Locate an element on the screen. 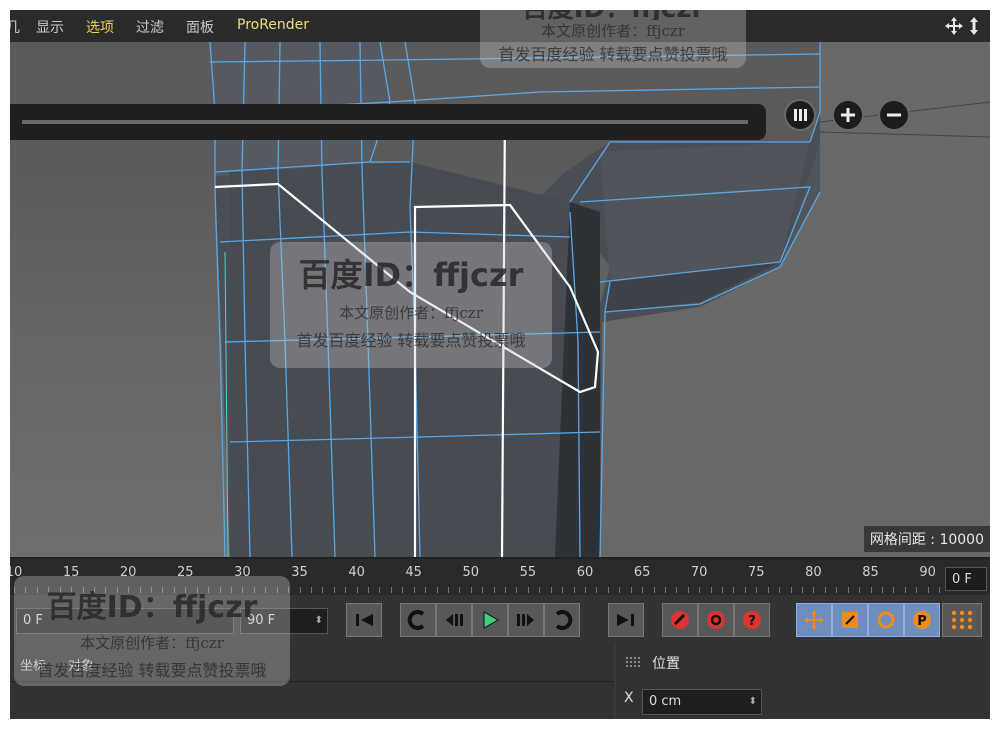  pause-grid-button is located at coordinates (800, 115).